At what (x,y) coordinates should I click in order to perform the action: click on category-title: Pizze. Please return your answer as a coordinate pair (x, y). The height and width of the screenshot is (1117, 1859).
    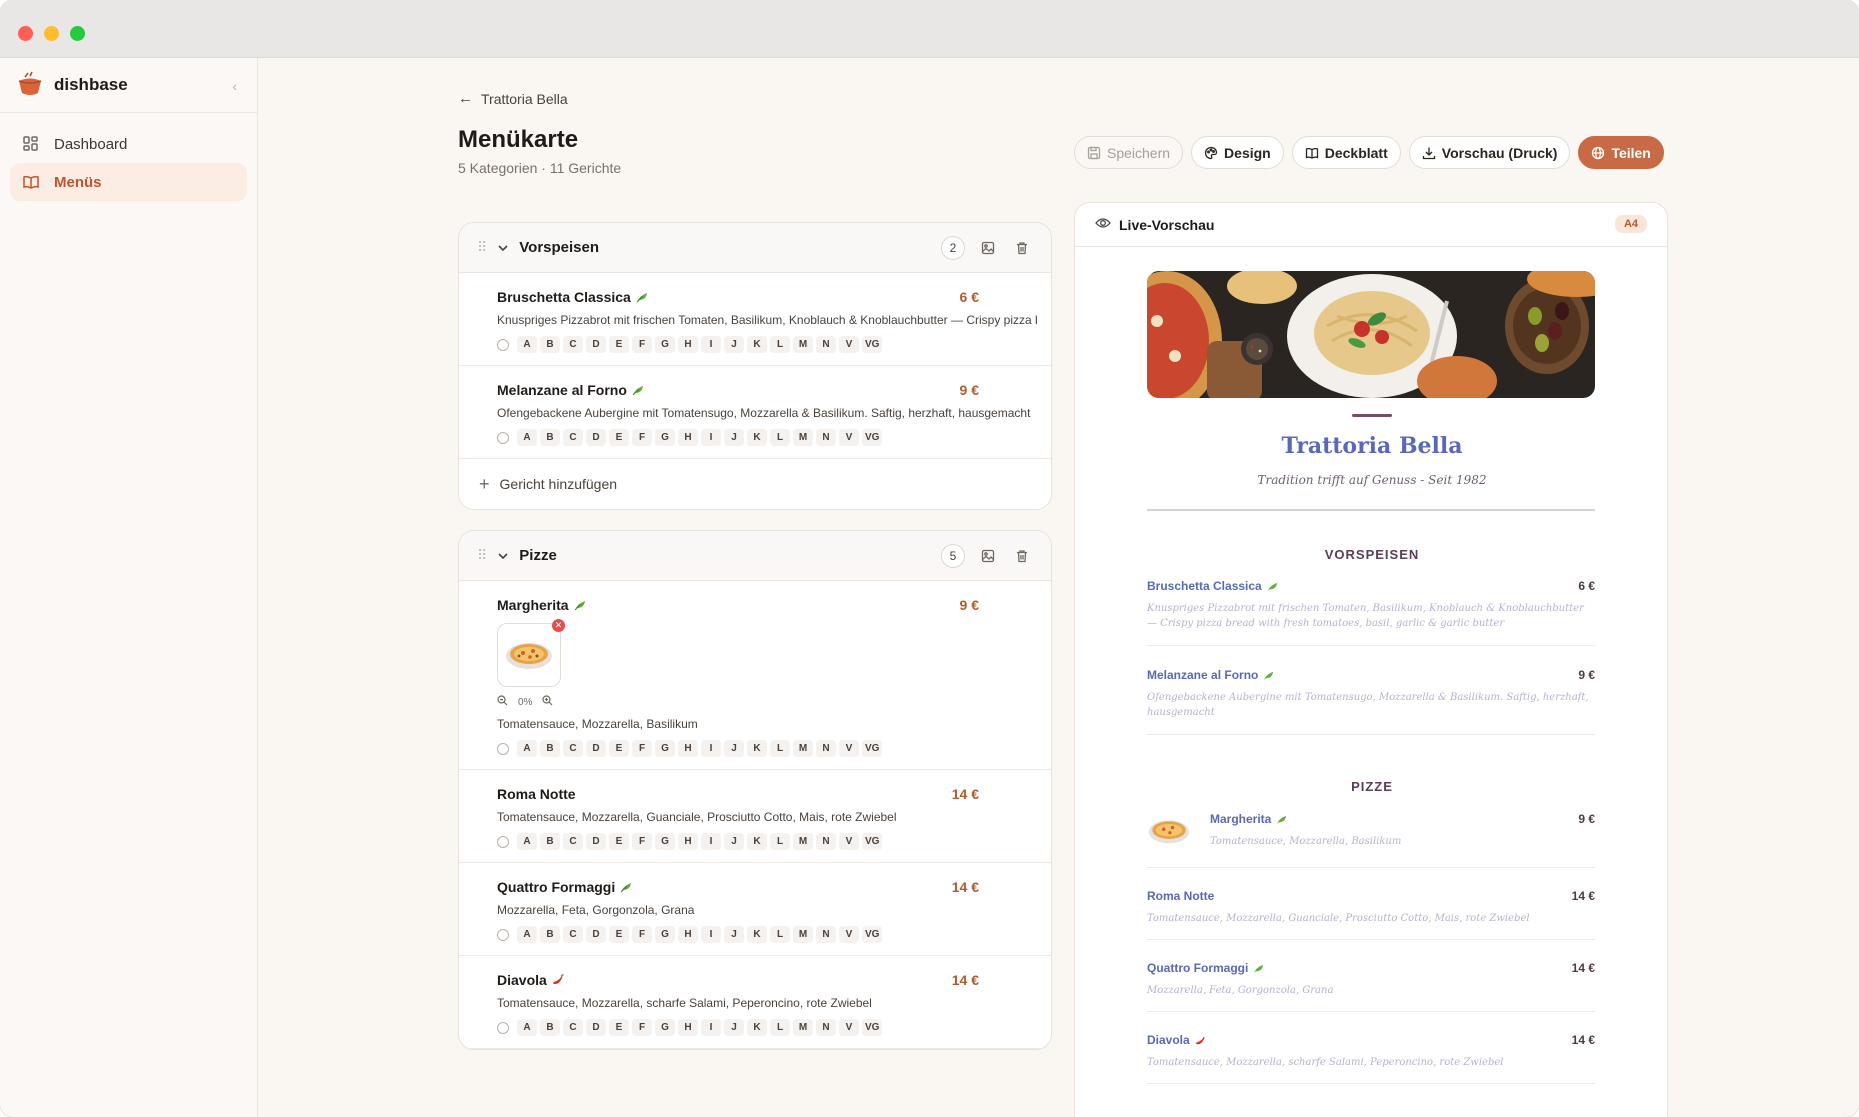
    Looking at the image, I should click on (538, 555).